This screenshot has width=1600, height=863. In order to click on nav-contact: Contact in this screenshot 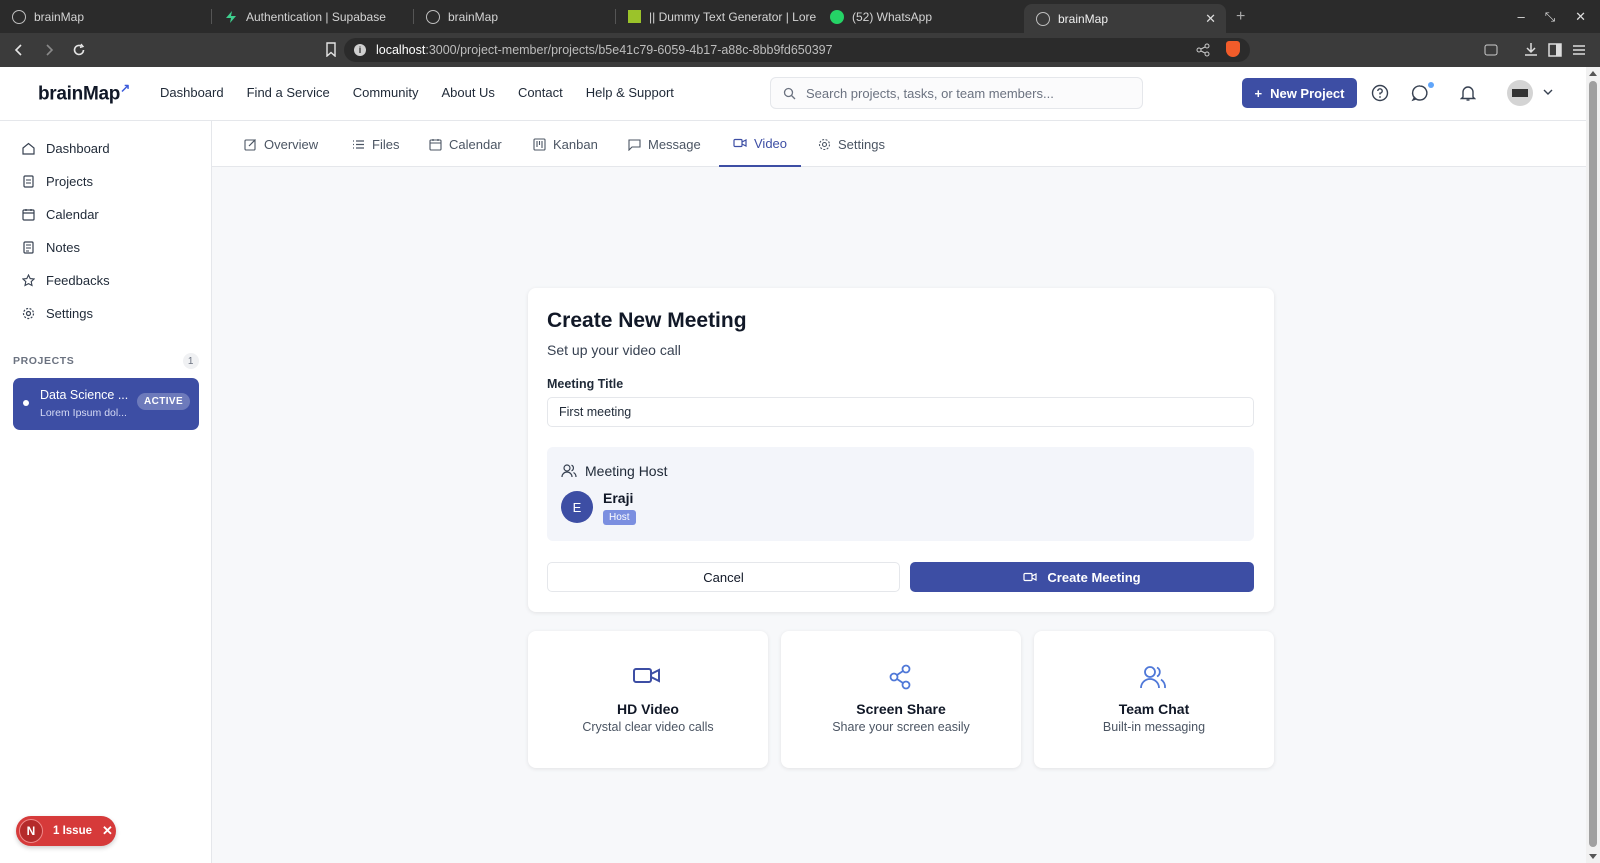, I will do `click(540, 92)`.